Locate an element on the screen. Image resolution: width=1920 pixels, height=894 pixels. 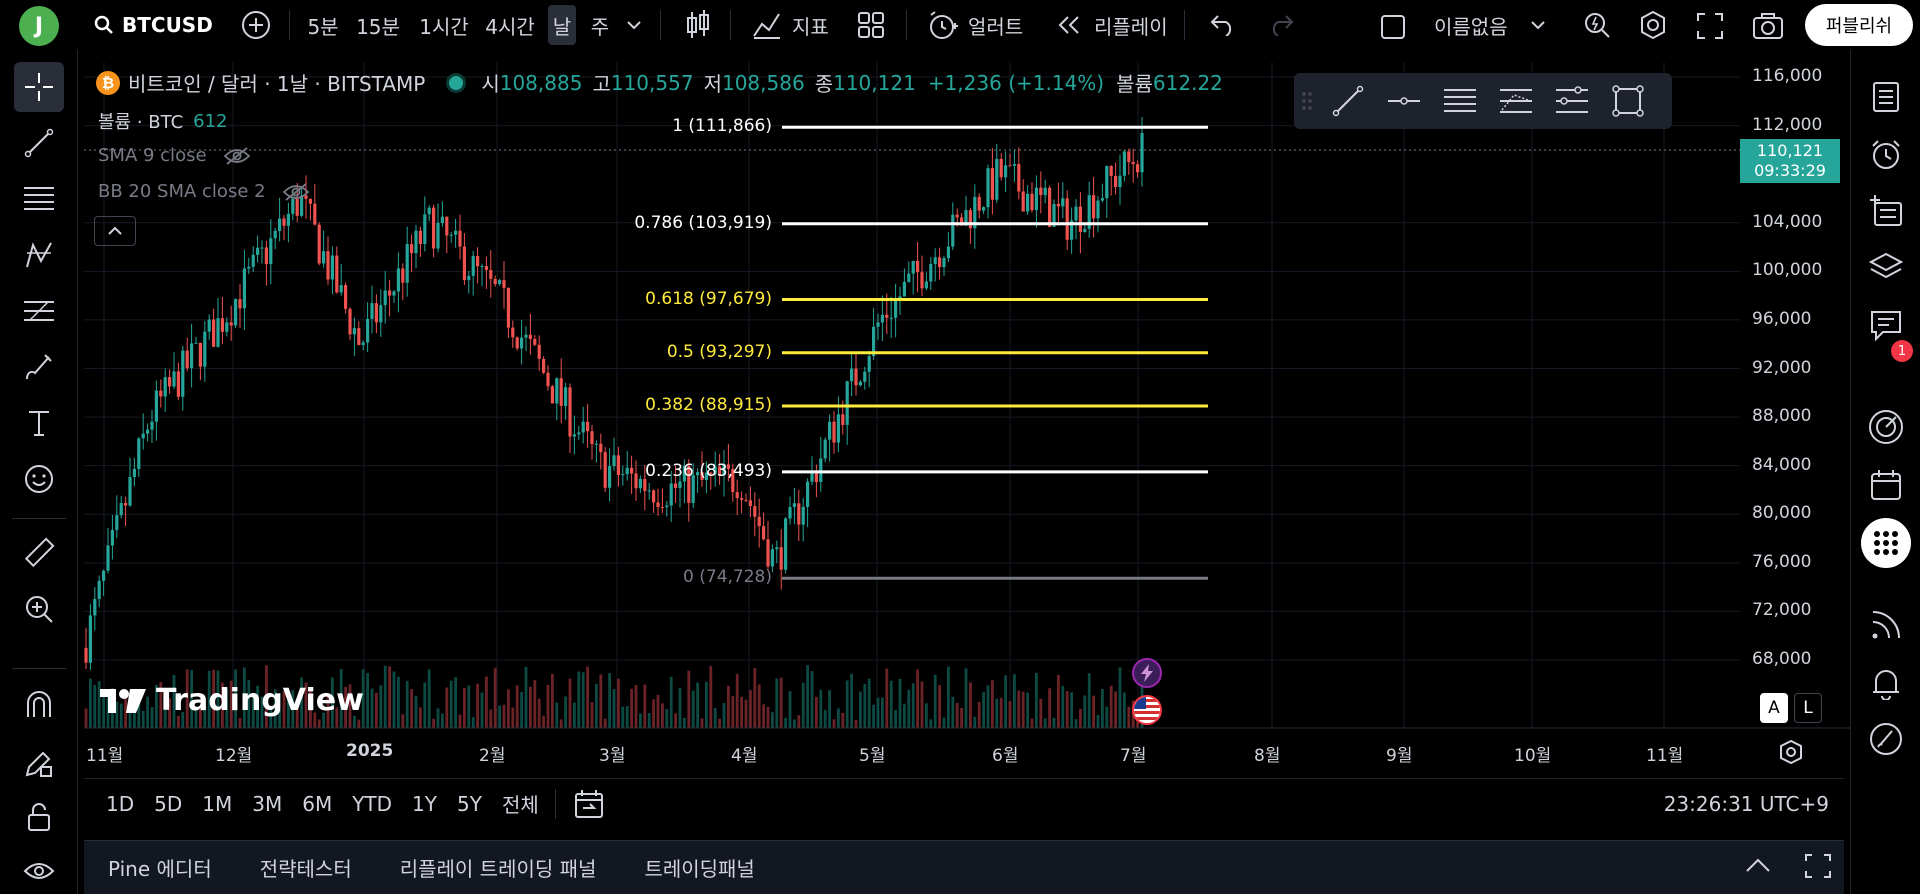
collapse-legend-button is located at coordinates (115, 231).